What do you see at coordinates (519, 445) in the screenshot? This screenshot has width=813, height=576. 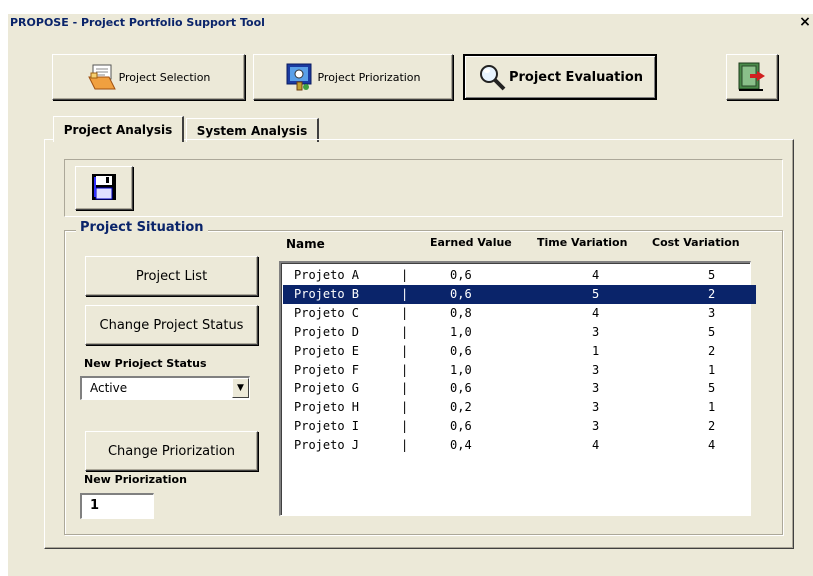 I see `table-row: Projeto J | 0,4 4 4` at bounding box center [519, 445].